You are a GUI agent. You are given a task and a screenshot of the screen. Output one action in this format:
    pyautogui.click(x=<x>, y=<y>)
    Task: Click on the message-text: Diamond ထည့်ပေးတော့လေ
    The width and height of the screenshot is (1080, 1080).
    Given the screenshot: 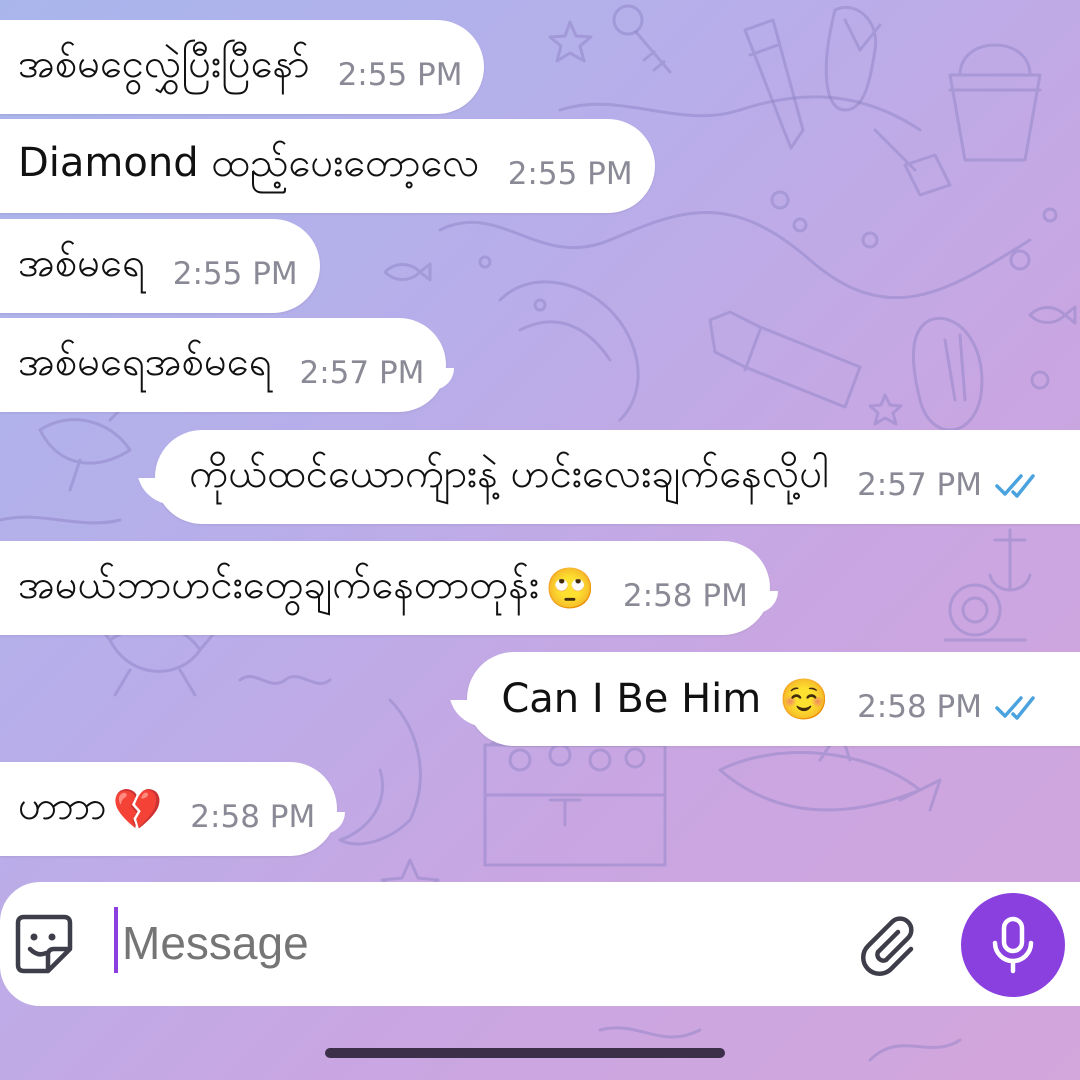 What is the action you would take?
    pyautogui.click(x=249, y=162)
    